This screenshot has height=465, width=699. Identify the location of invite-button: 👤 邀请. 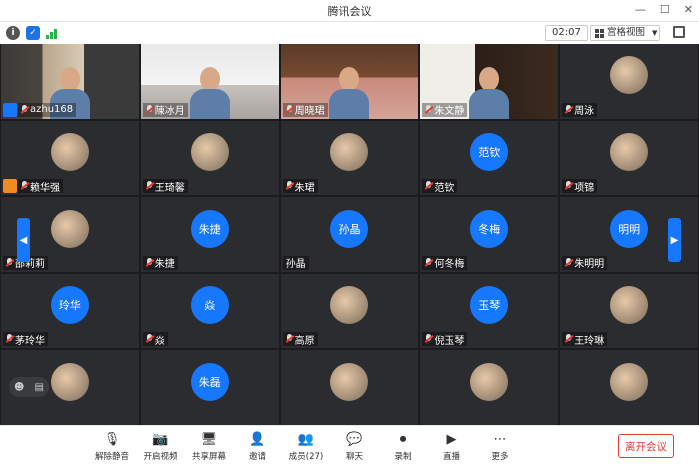
(258, 446).